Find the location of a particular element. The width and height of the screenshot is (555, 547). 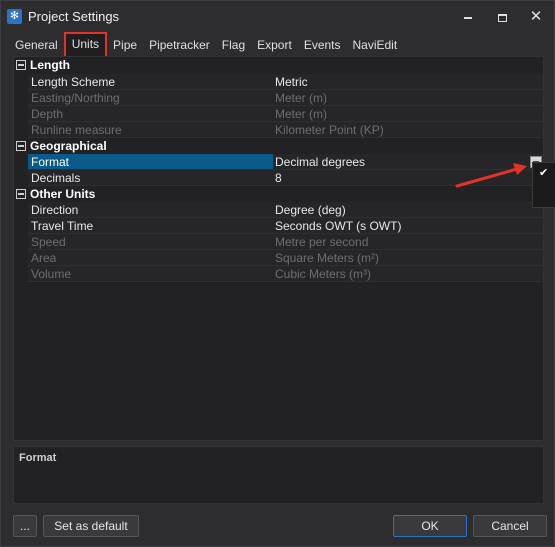

ok-button: OK is located at coordinates (430, 526).